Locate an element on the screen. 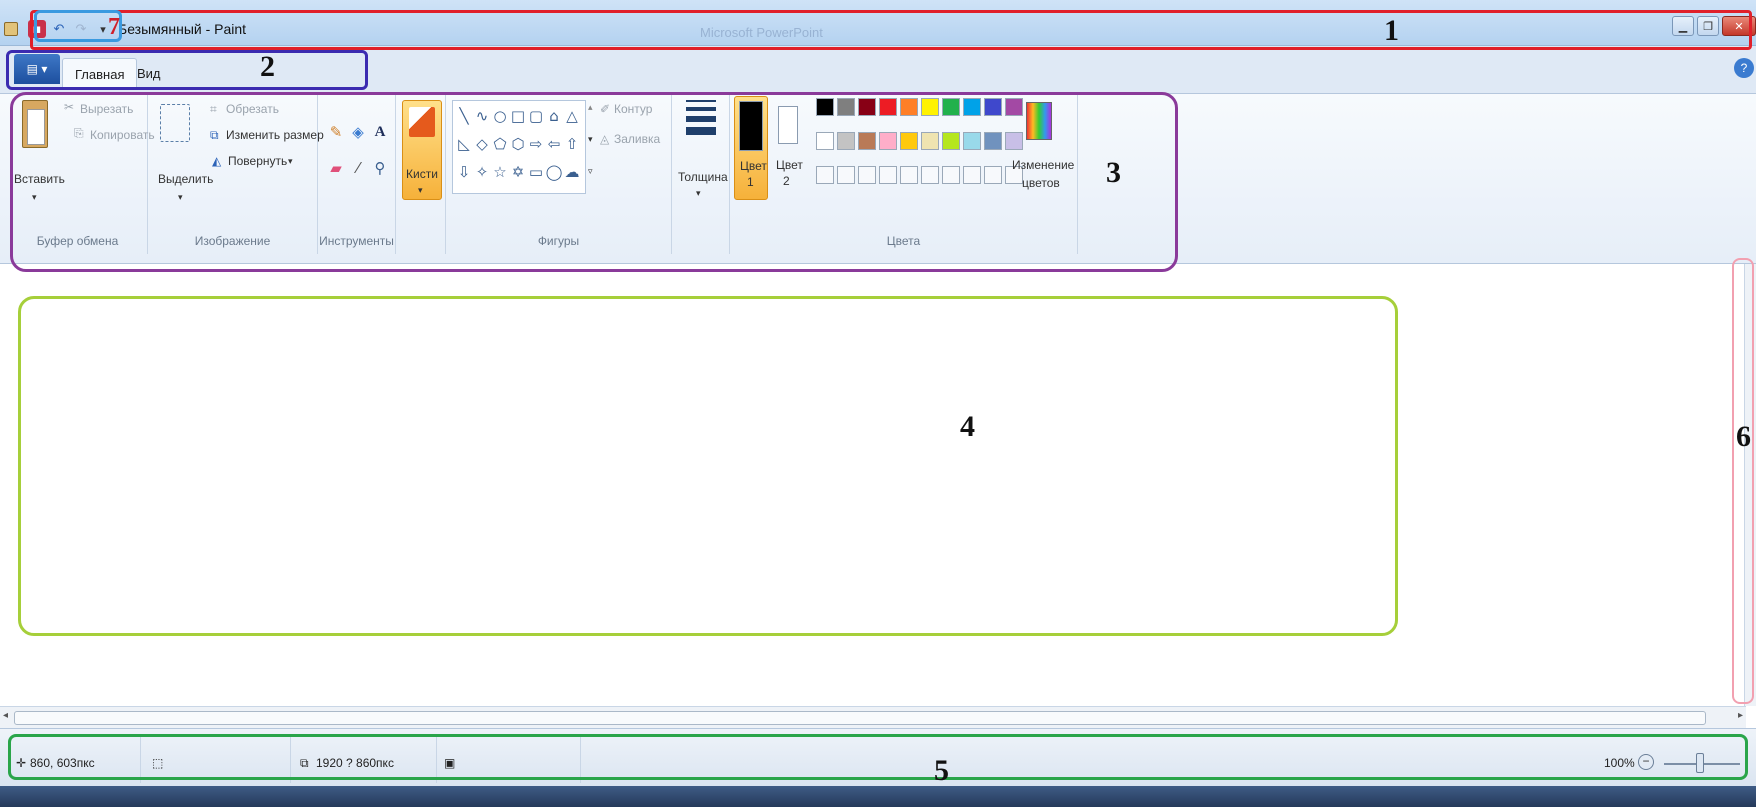 The height and width of the screenshot is (807, 1756). annotation-label-6: 6 is located at coordinates (1743, 436).